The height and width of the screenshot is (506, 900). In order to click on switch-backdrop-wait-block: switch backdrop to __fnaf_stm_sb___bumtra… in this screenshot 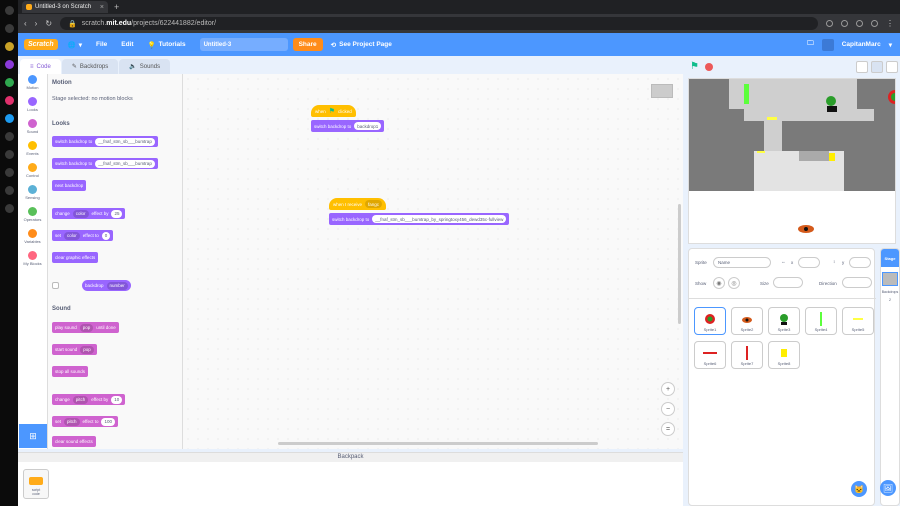, I will do `click(105, 163)`.